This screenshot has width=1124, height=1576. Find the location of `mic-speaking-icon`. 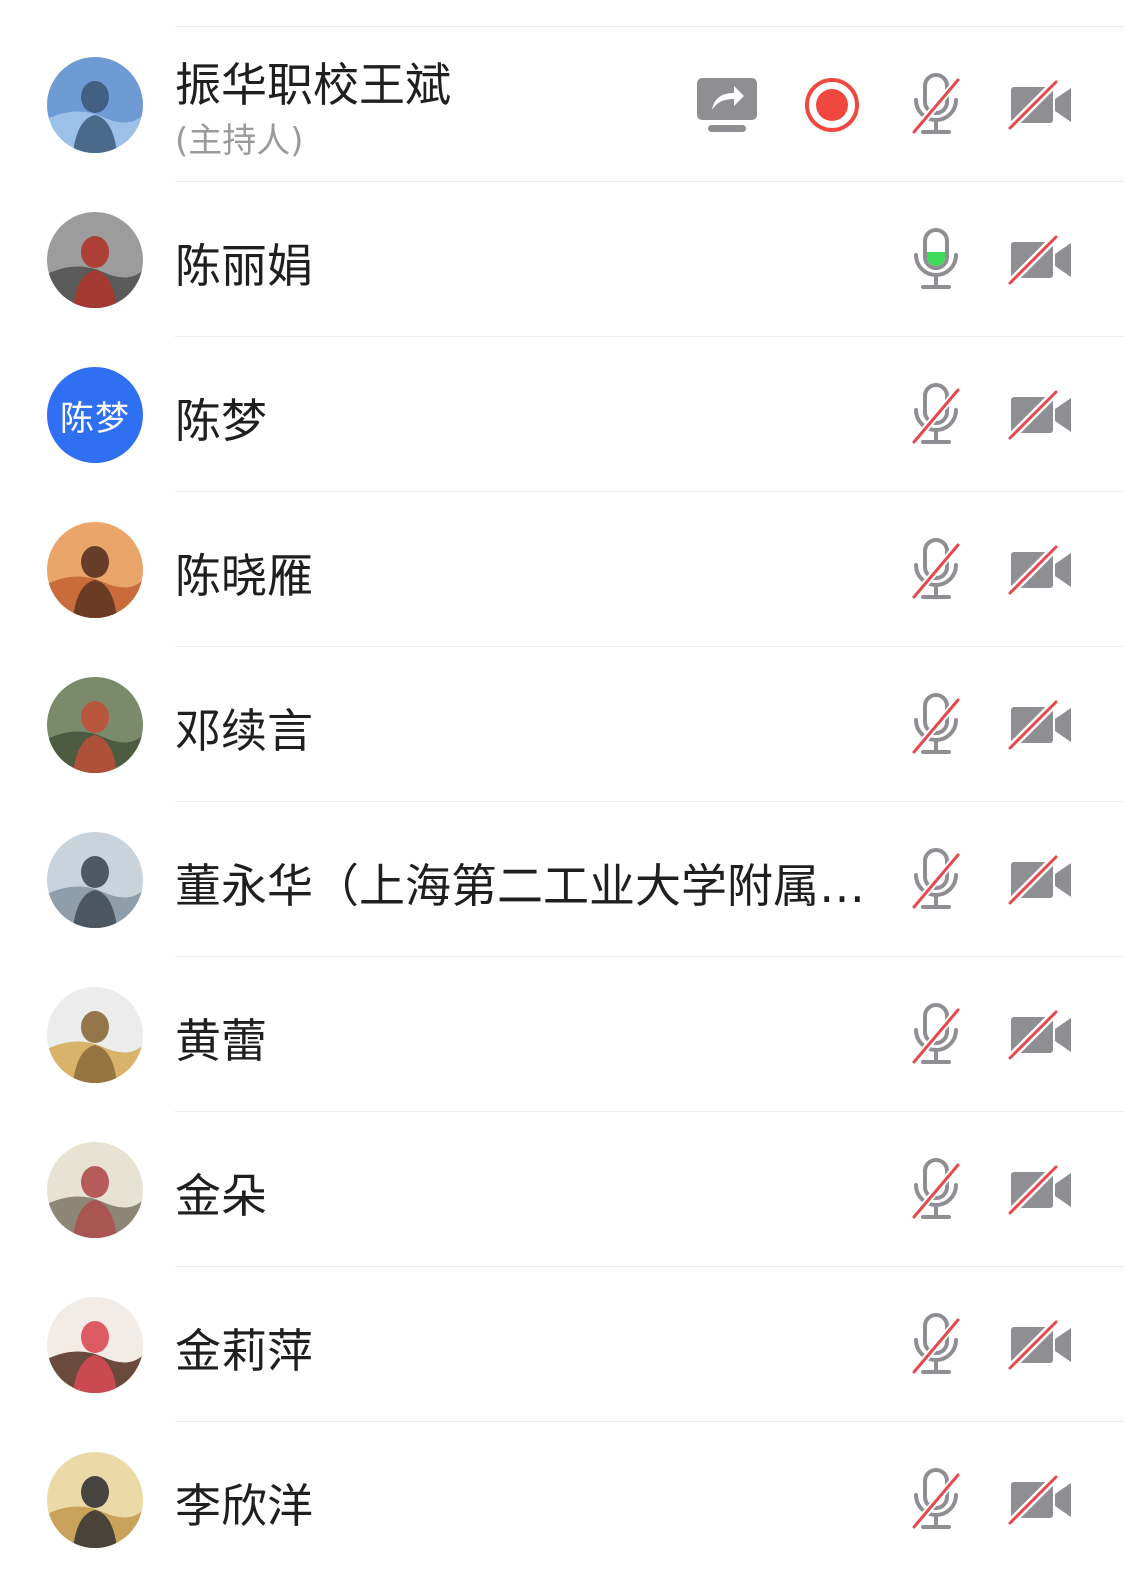

mic-speaking-icon is located at coordinates (936, 260).